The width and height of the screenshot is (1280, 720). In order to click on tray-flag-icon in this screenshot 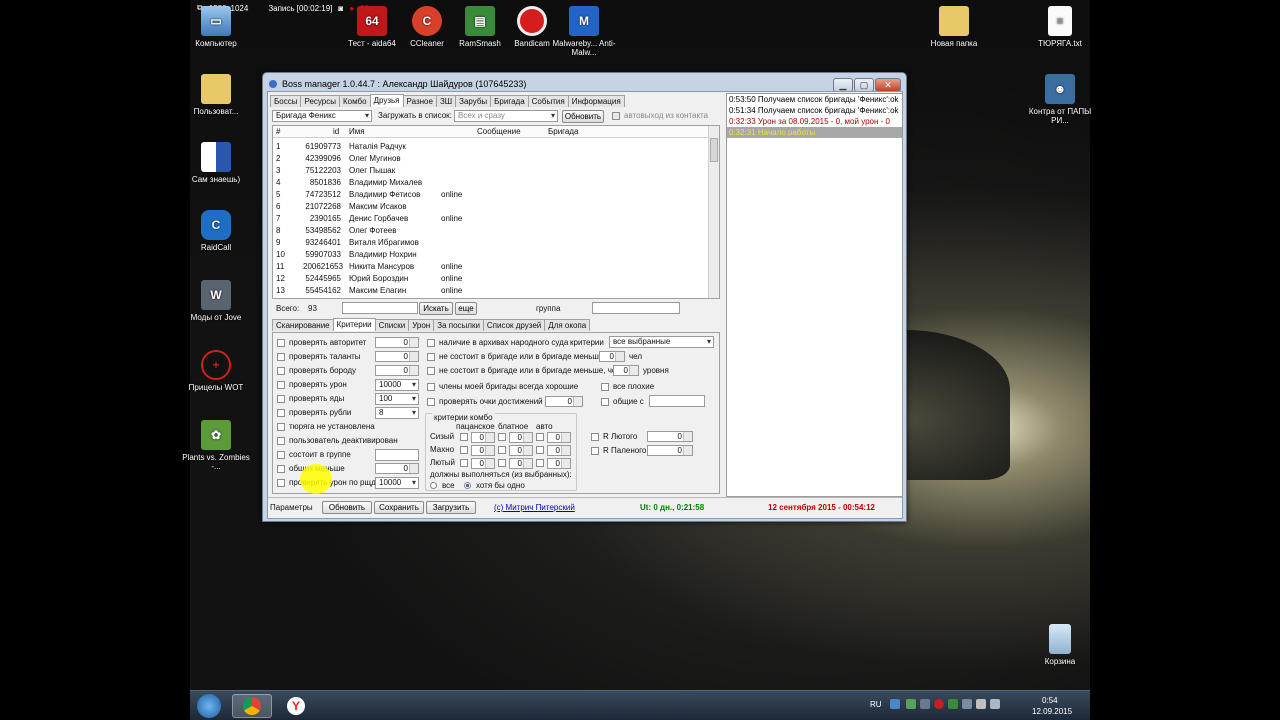, I will do `click(981, 704)`.